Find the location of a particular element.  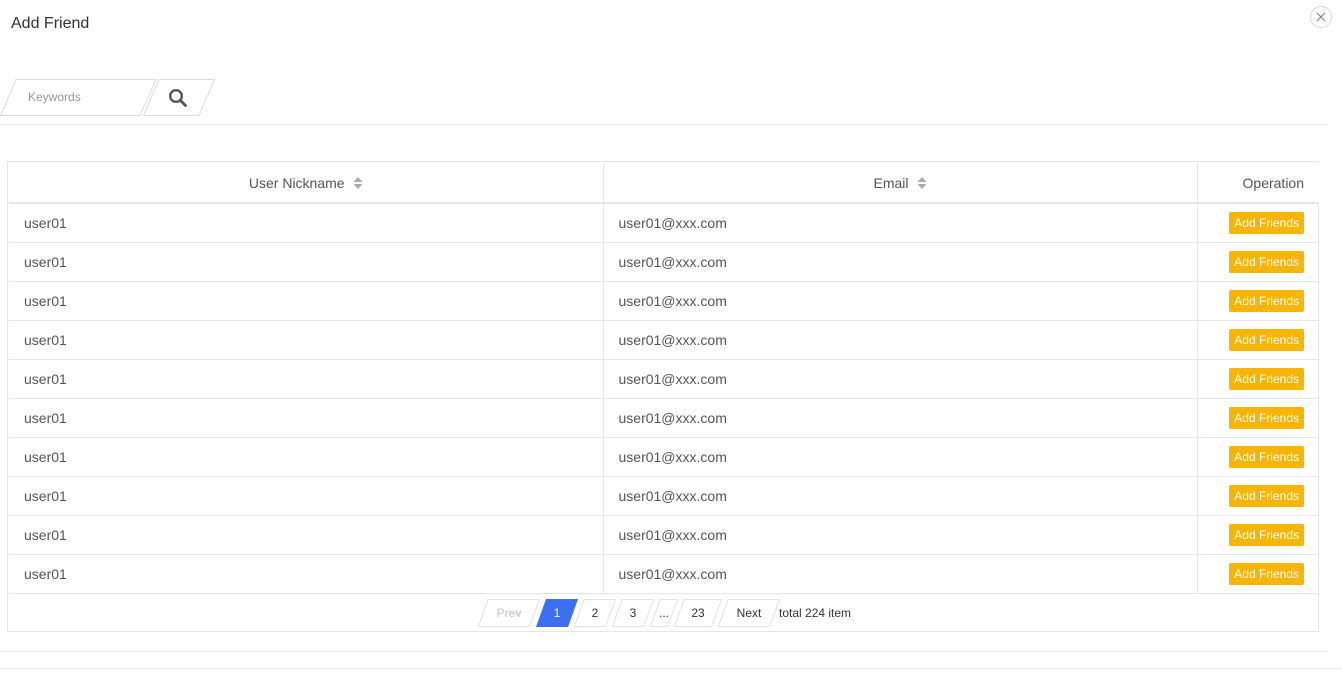

prev-page-button: Prev is located at coordinates (509, 613).